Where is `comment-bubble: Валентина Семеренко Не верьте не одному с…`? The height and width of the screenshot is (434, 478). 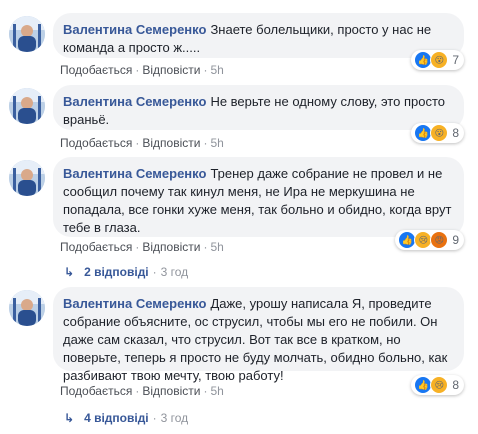 comment-bubble: Валентина Семеренко Не верьте не одному с… is located at coordinates (258, 107).